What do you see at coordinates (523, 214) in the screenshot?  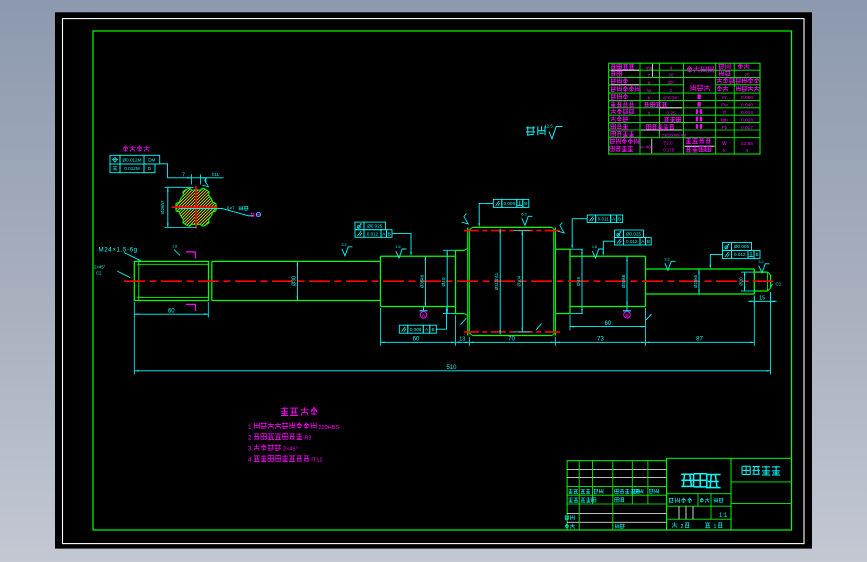 I see `svg-text: 6.3` at bounding box center [523, 214].